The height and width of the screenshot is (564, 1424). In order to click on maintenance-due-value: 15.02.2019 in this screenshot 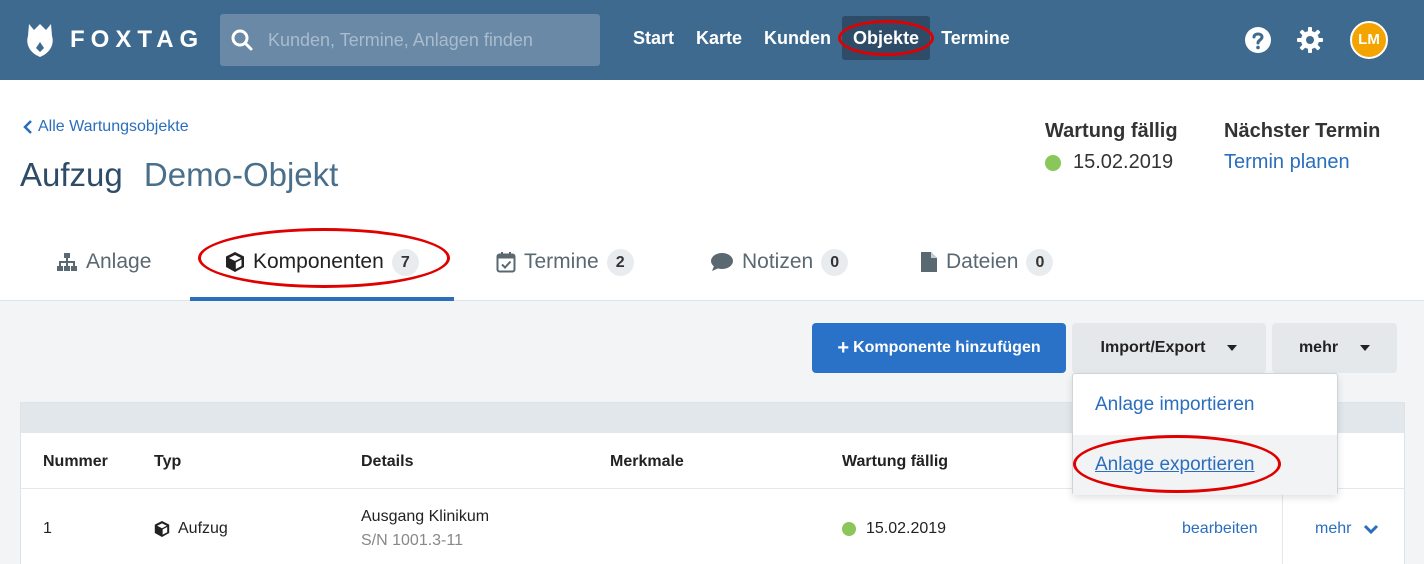, I will do `click(1111, 162)`.